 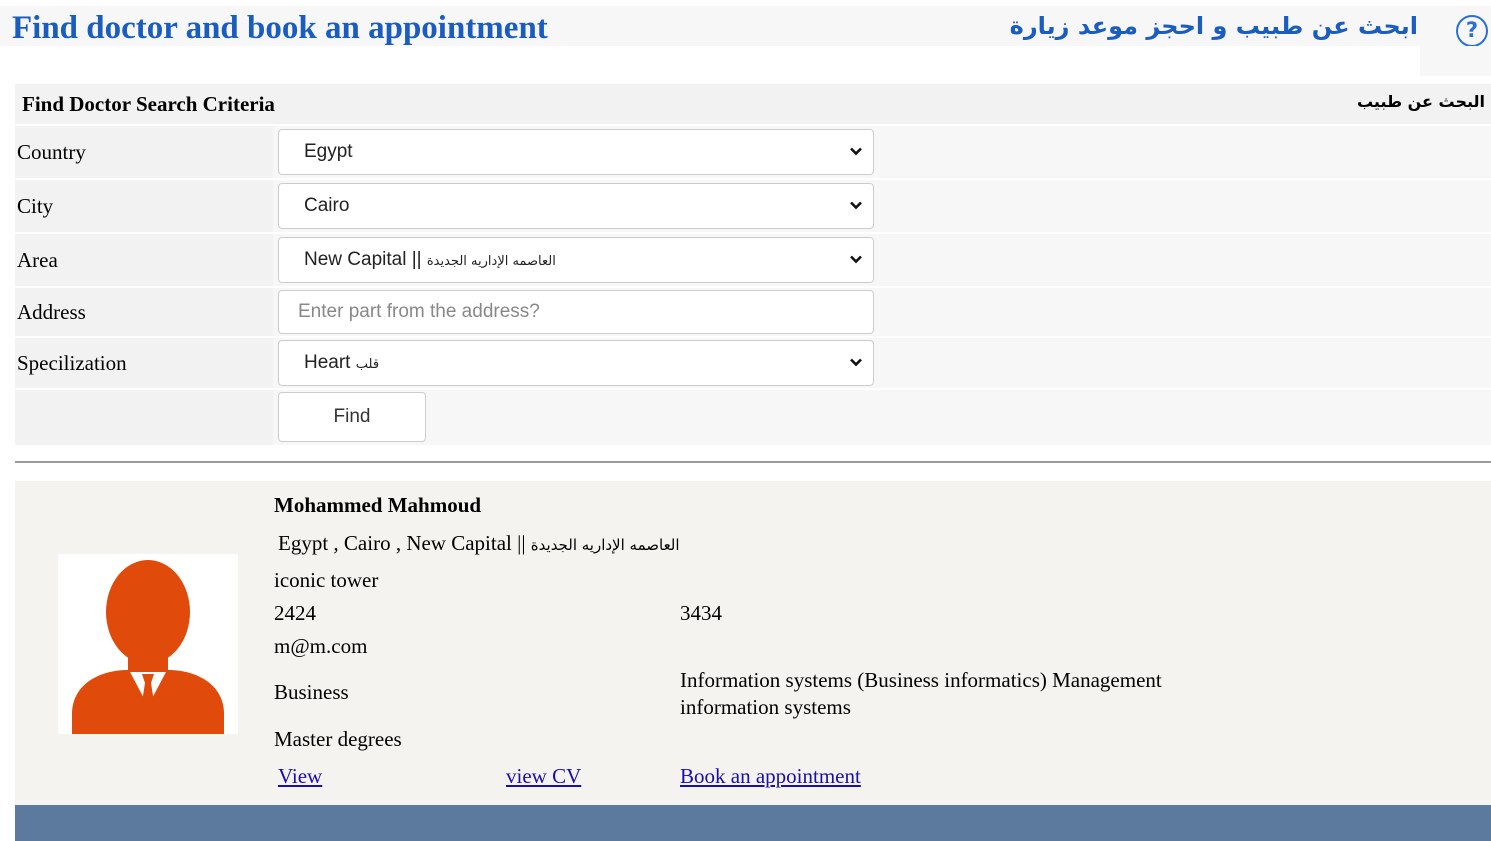 I want to click on page-title-arabic: ابحث عن طبيب و احجز موعد زيارة, so click(x=1213, y=26).